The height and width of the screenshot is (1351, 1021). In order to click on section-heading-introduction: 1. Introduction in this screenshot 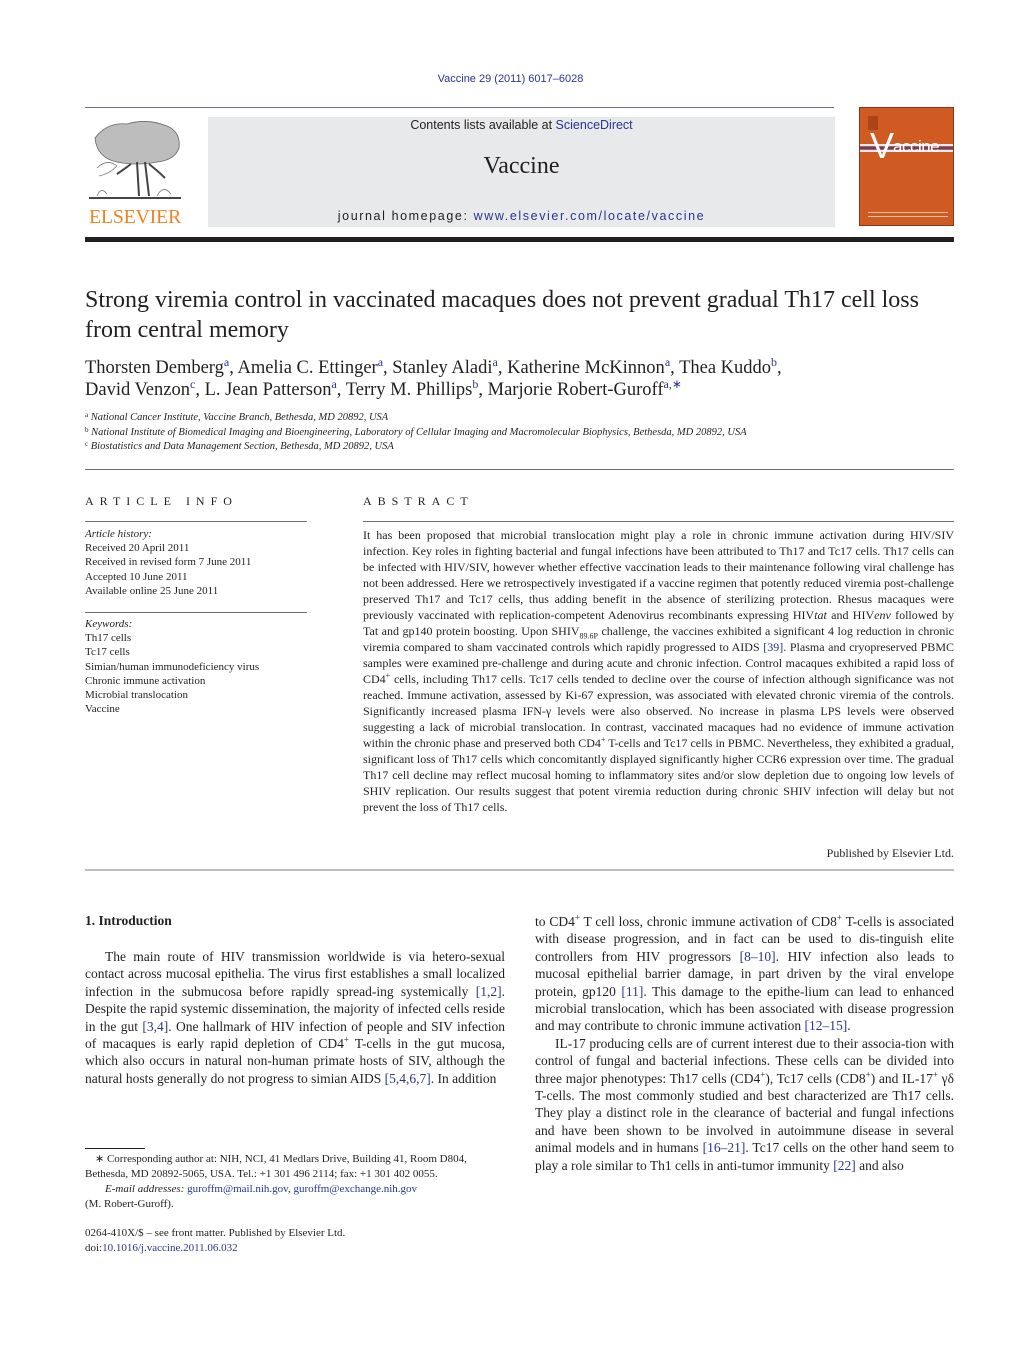, I will do `click(128, 920)`.